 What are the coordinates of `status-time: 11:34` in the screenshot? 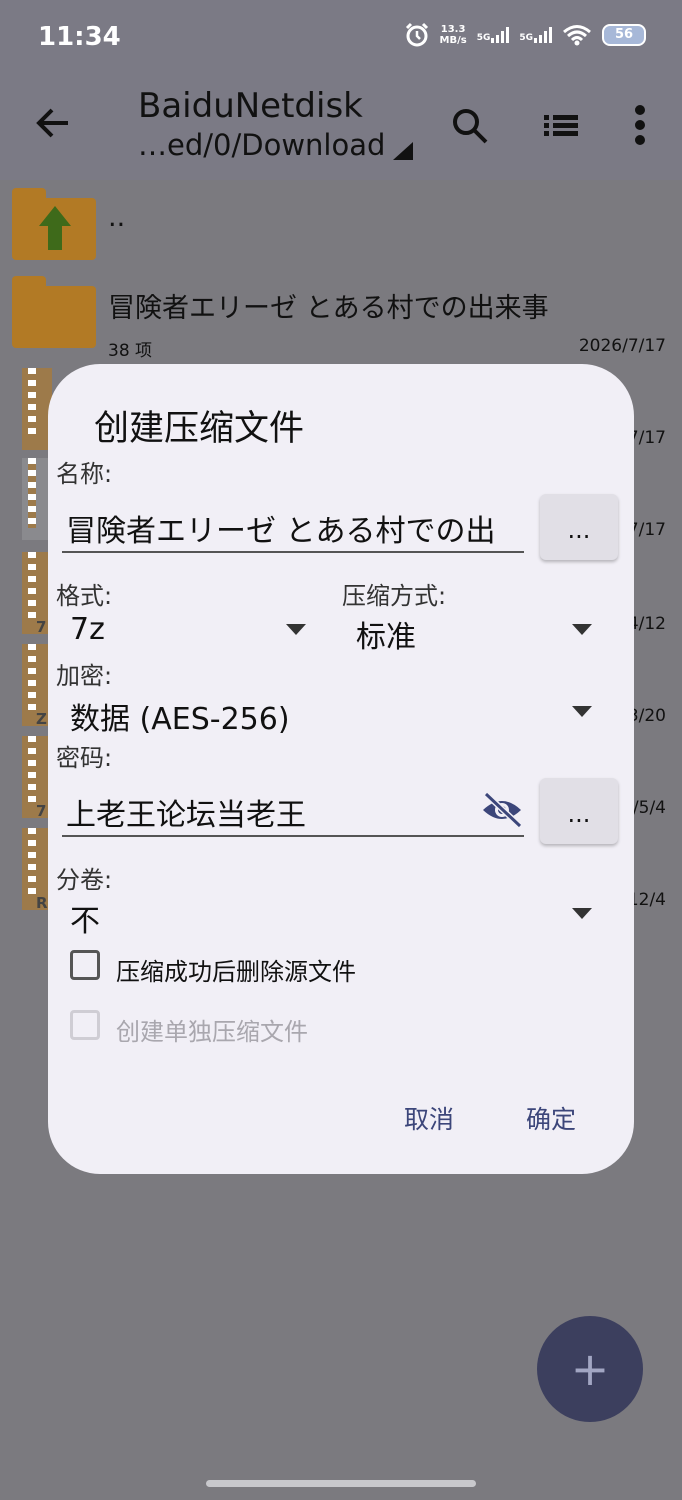 It's located at (79, 37).